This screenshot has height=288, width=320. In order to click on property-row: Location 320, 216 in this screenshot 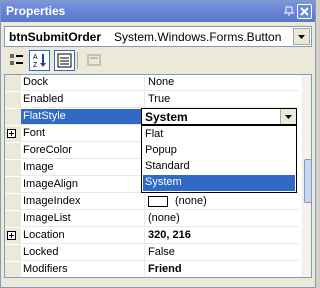, I will do `click(152, 236)`.